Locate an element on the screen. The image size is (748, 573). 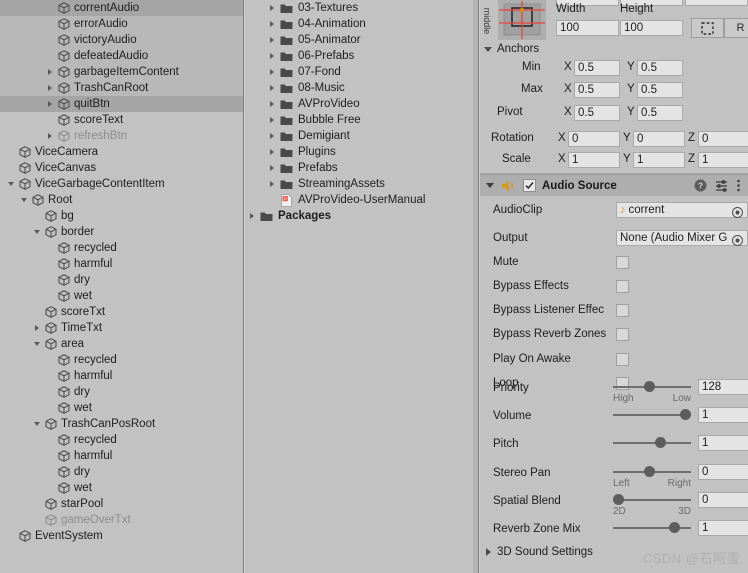
project-item-avprovideo: AVProVideo is located at coordinates (361, 104).